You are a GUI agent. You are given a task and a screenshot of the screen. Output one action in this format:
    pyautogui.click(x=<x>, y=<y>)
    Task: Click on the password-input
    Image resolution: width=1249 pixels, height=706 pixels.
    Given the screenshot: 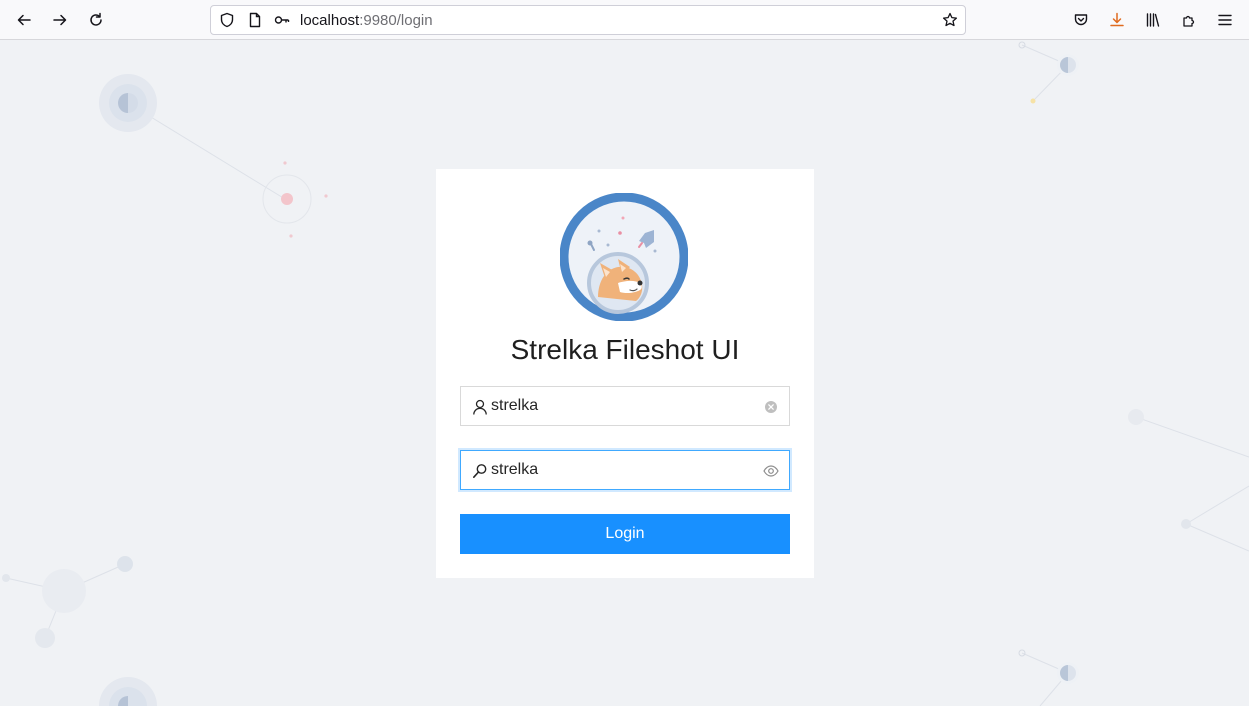 What is the action you would take?
    pyautogui.click(x=621, y=470)
    